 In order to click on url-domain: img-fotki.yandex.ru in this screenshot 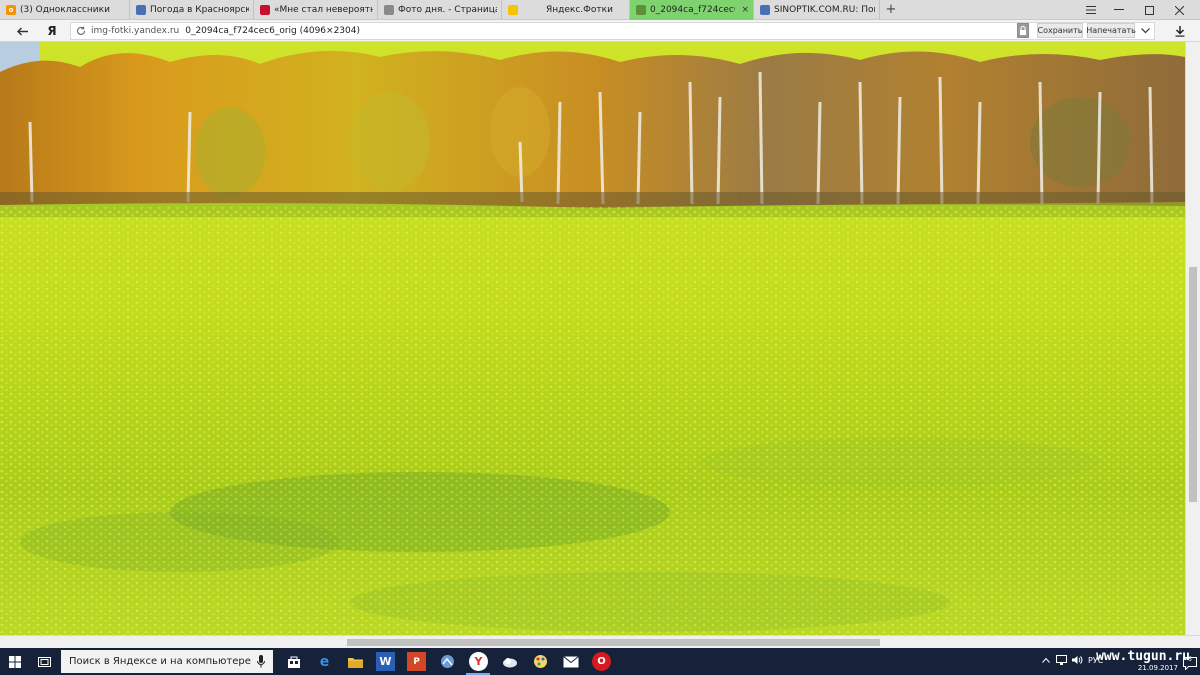, I will do `click(135, 31)`.